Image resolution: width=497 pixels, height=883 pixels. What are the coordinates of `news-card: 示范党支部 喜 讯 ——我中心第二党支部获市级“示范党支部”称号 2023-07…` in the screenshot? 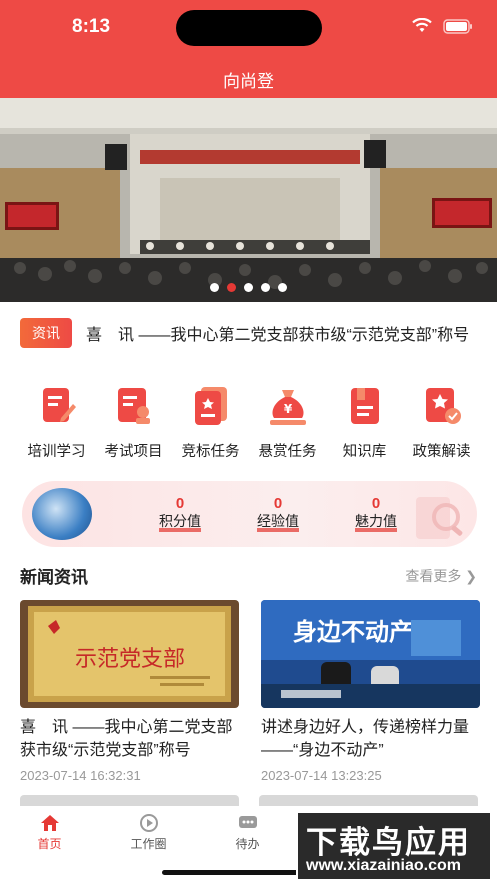 It's located at (129, 691).